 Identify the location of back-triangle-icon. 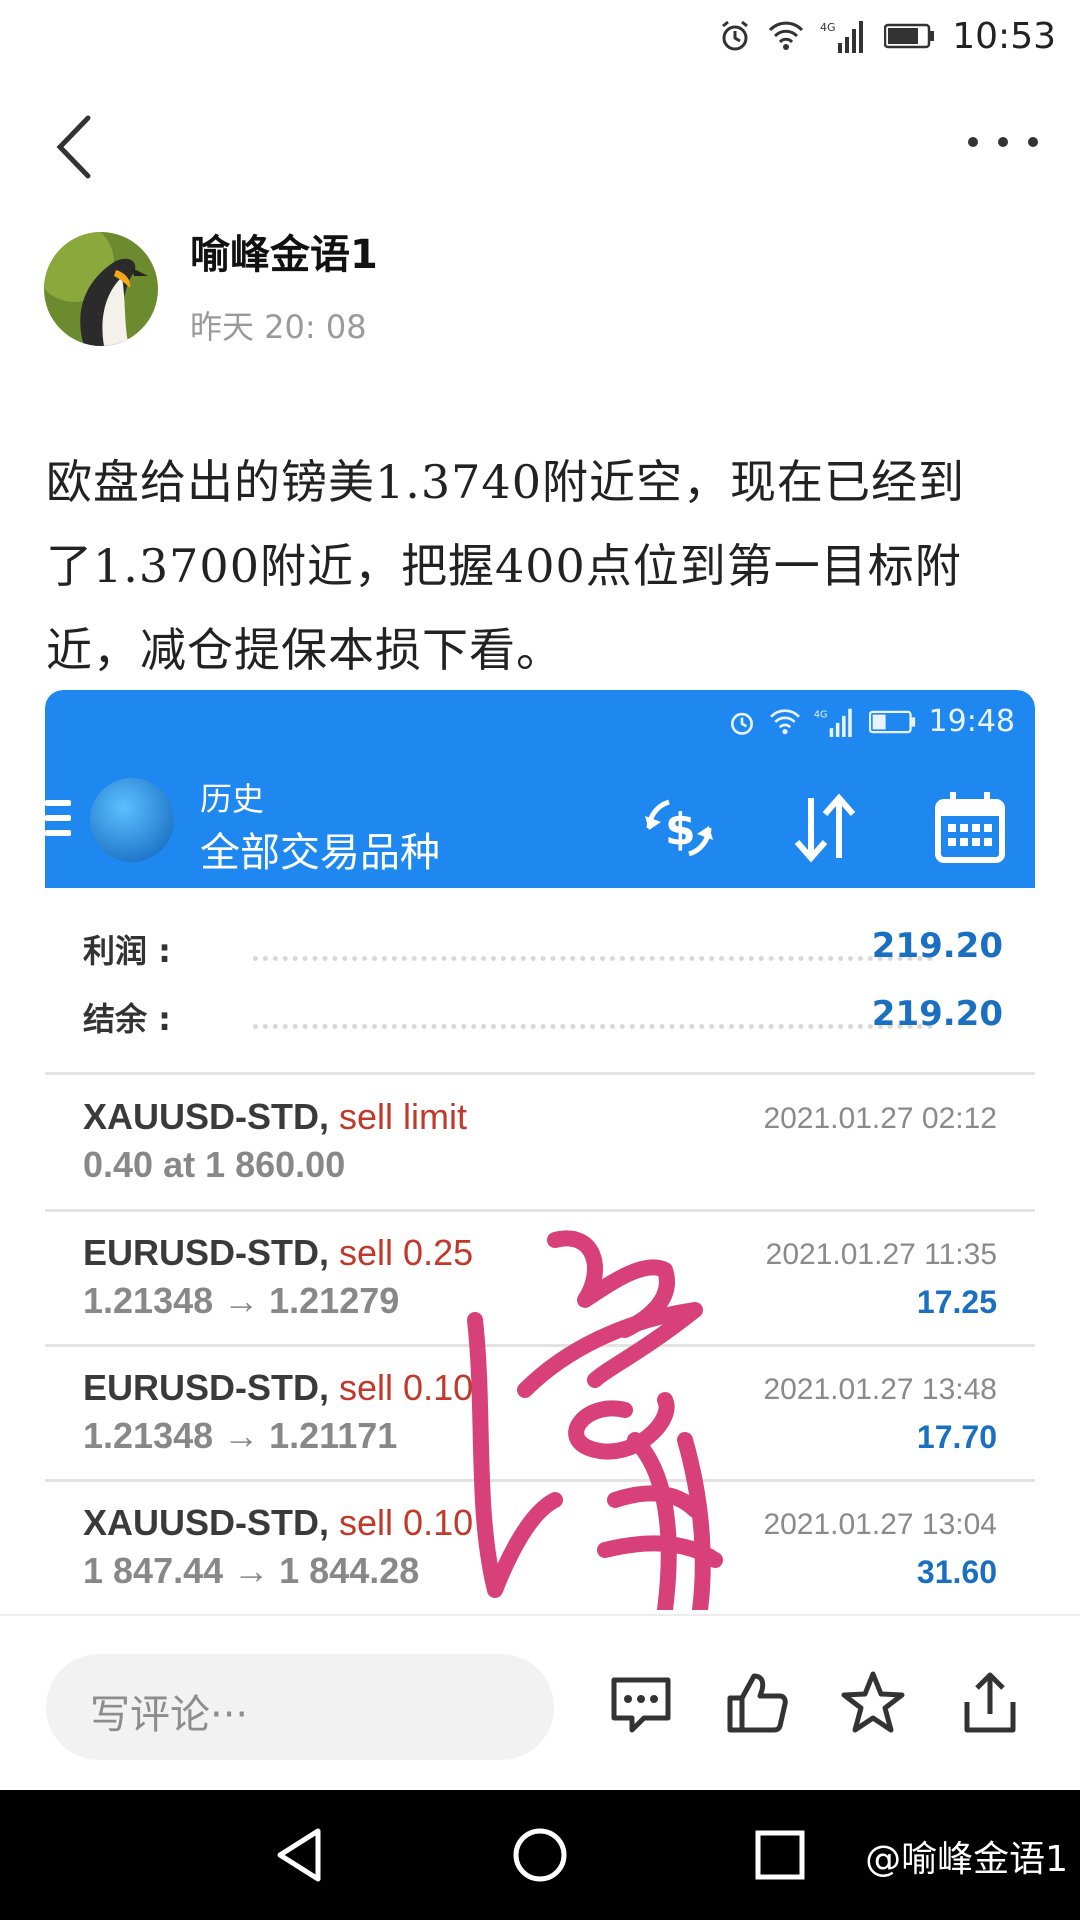
(300, 1855).